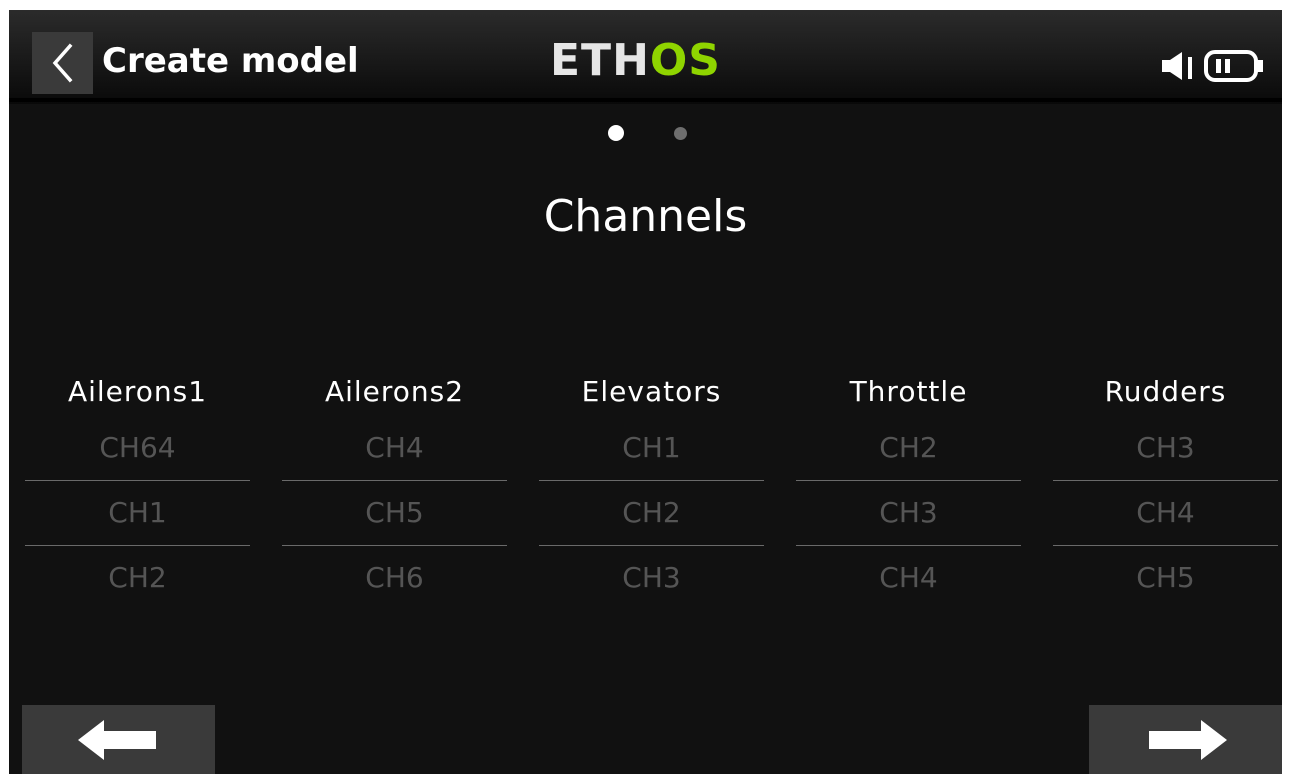 This screenshot has height=774, width=1291. What do you see at coordinates (651, 391) in the screenshot?
I see `column-header: Elevators` at bounding box center [651, 391].